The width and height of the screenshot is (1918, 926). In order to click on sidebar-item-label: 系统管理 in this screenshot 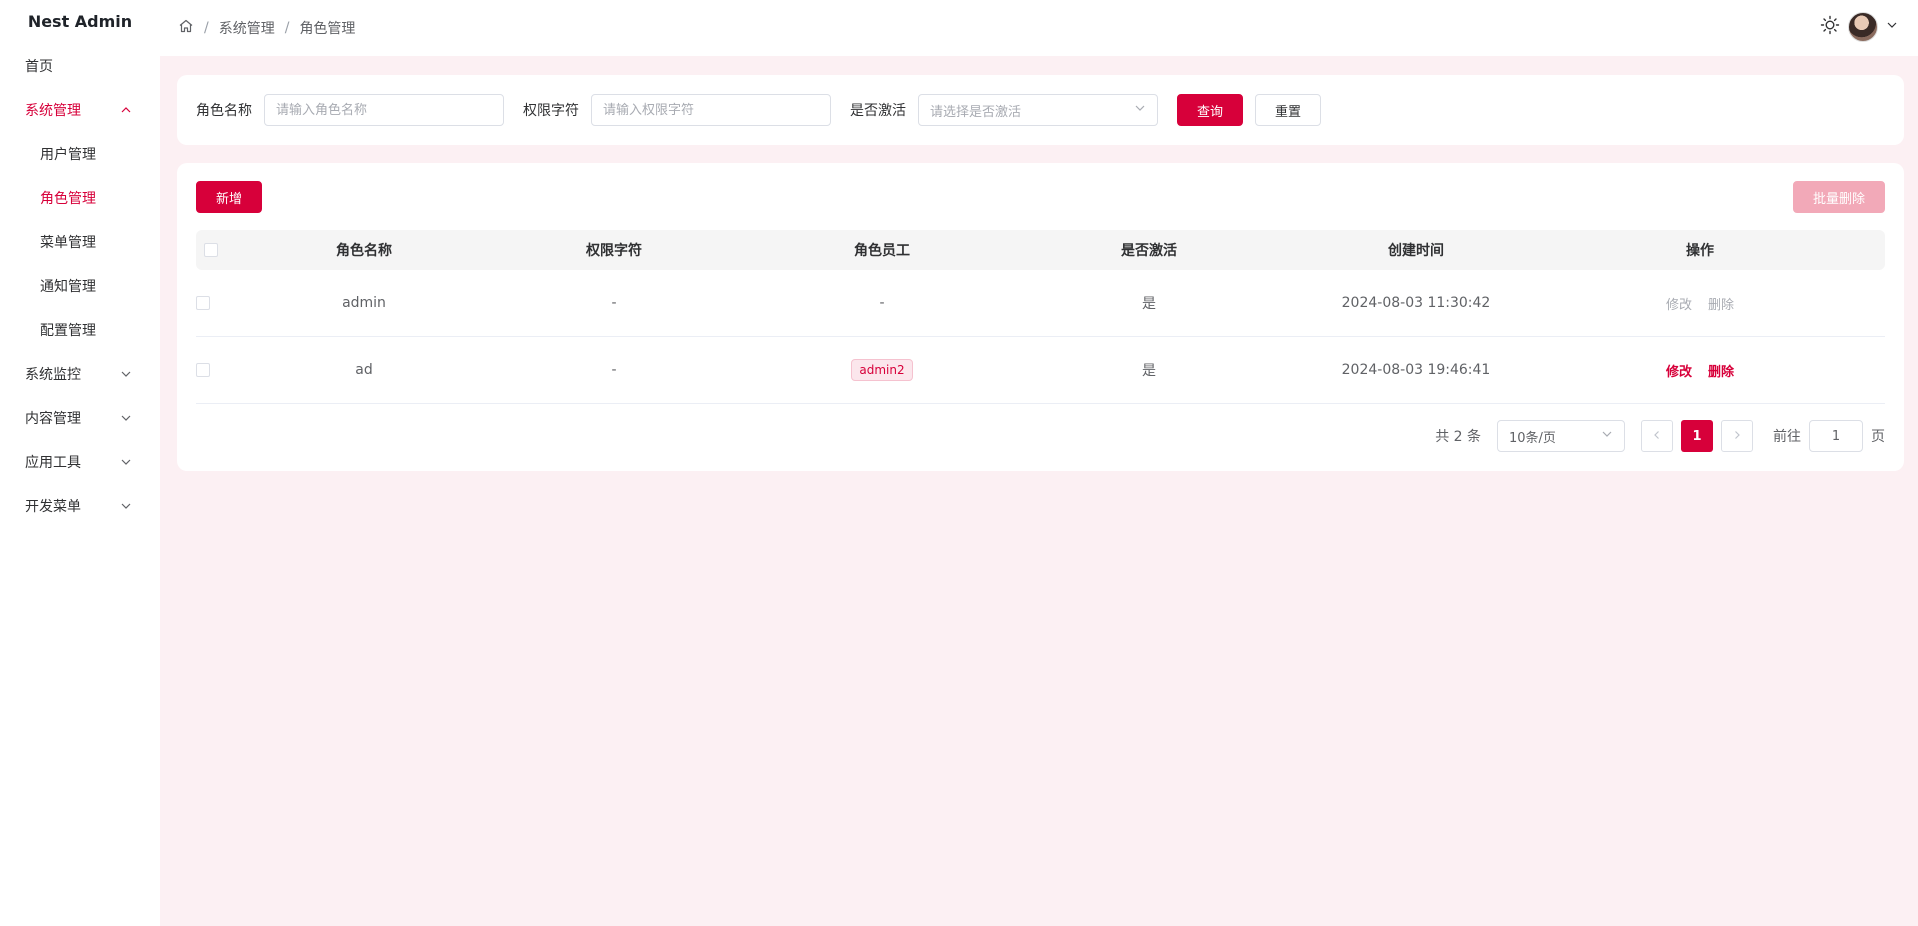, I will do `click(53, 111)`.